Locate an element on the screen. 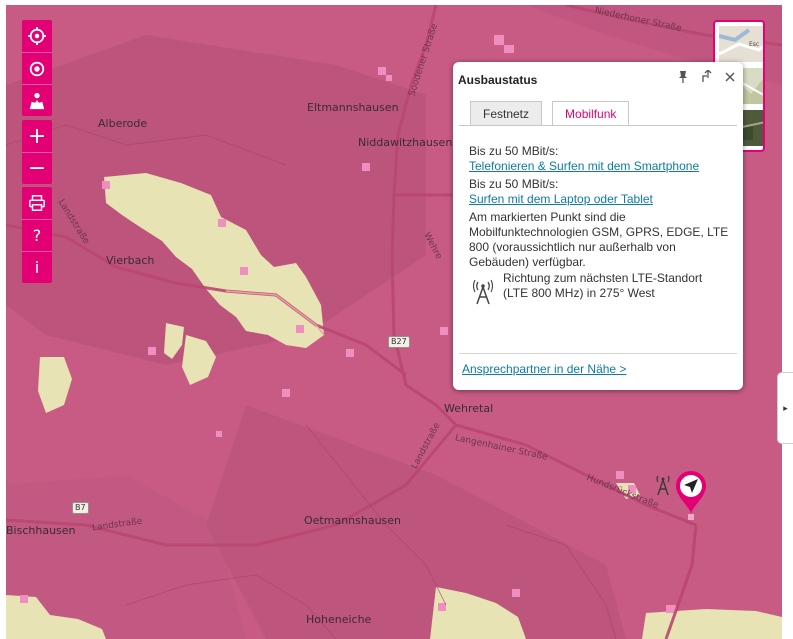  map-thumbnail-icon: Esc is located at coordinates (740, 44).